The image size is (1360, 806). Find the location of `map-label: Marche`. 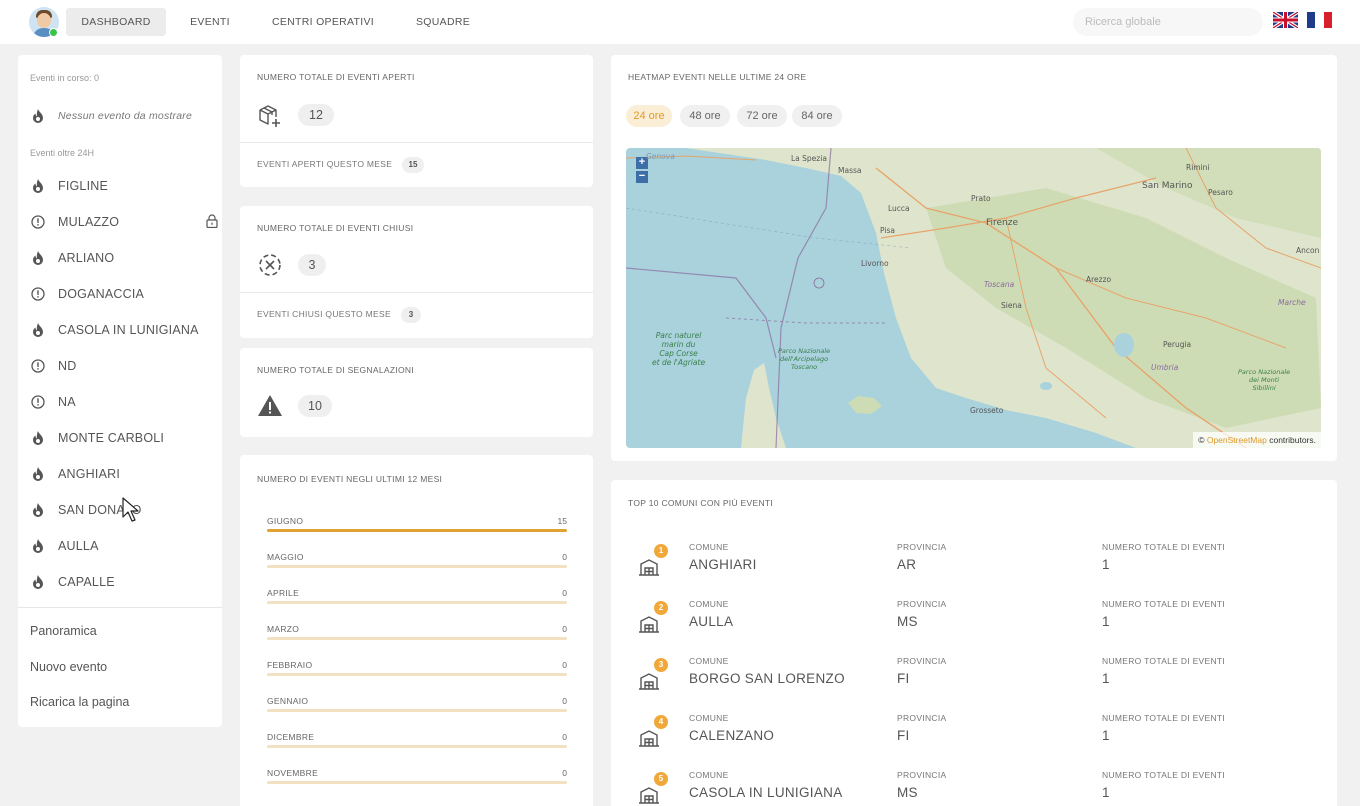

map-label: Marche is located at coordinates (1292, 302).